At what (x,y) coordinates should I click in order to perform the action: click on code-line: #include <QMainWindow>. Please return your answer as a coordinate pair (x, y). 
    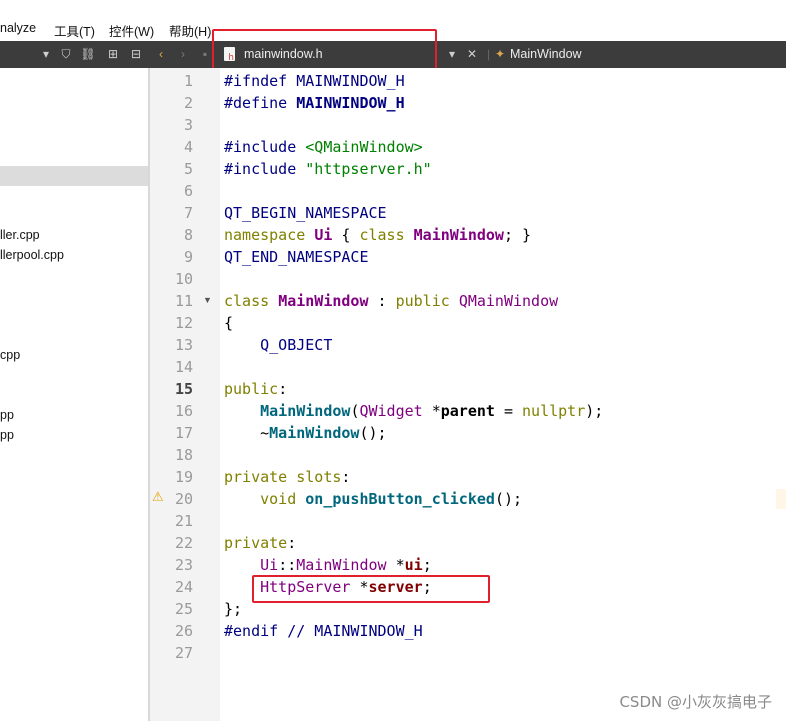
    Looking at the image, I should click on (323, 147).